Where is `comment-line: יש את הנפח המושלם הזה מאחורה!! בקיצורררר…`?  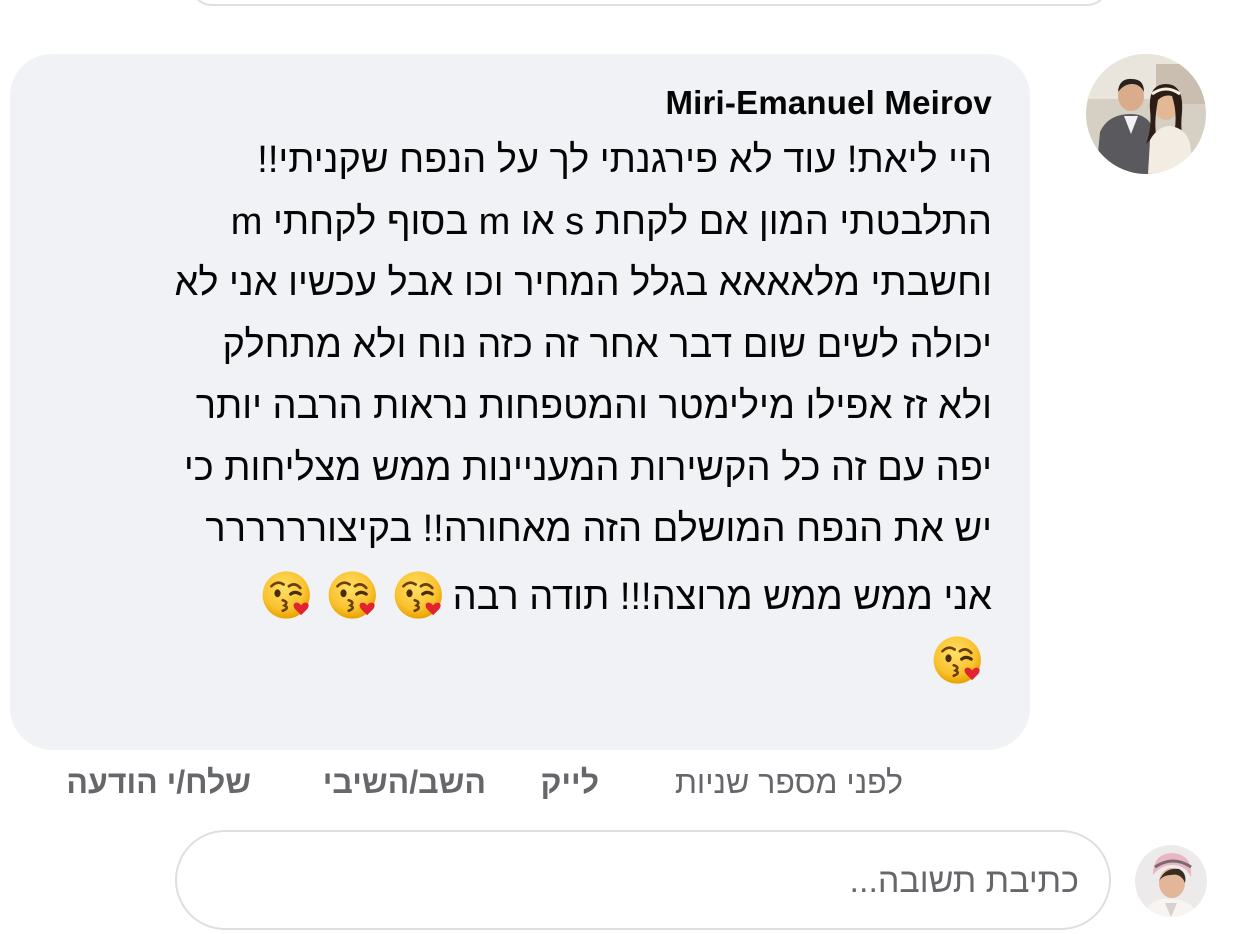 comment-line: יש את הנפח המושלם הזה מאחורה!! בקיצורררר… is located at coordinates (598, 529).